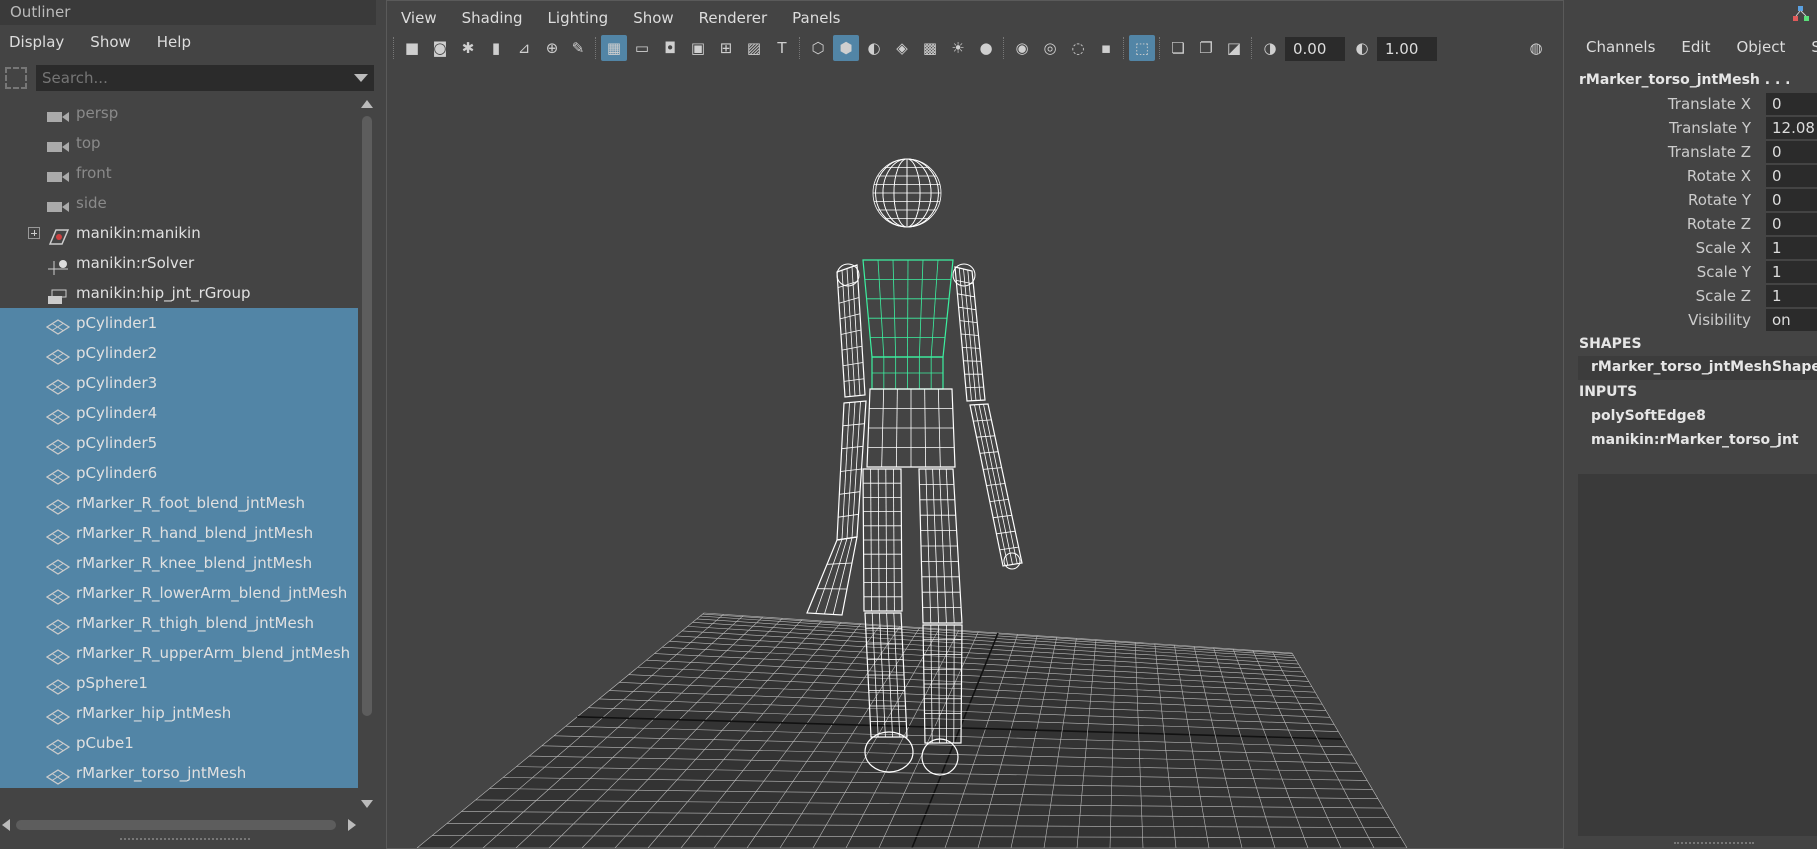  I want to click on outliner-item: pCylinder2, so click(179, 353).